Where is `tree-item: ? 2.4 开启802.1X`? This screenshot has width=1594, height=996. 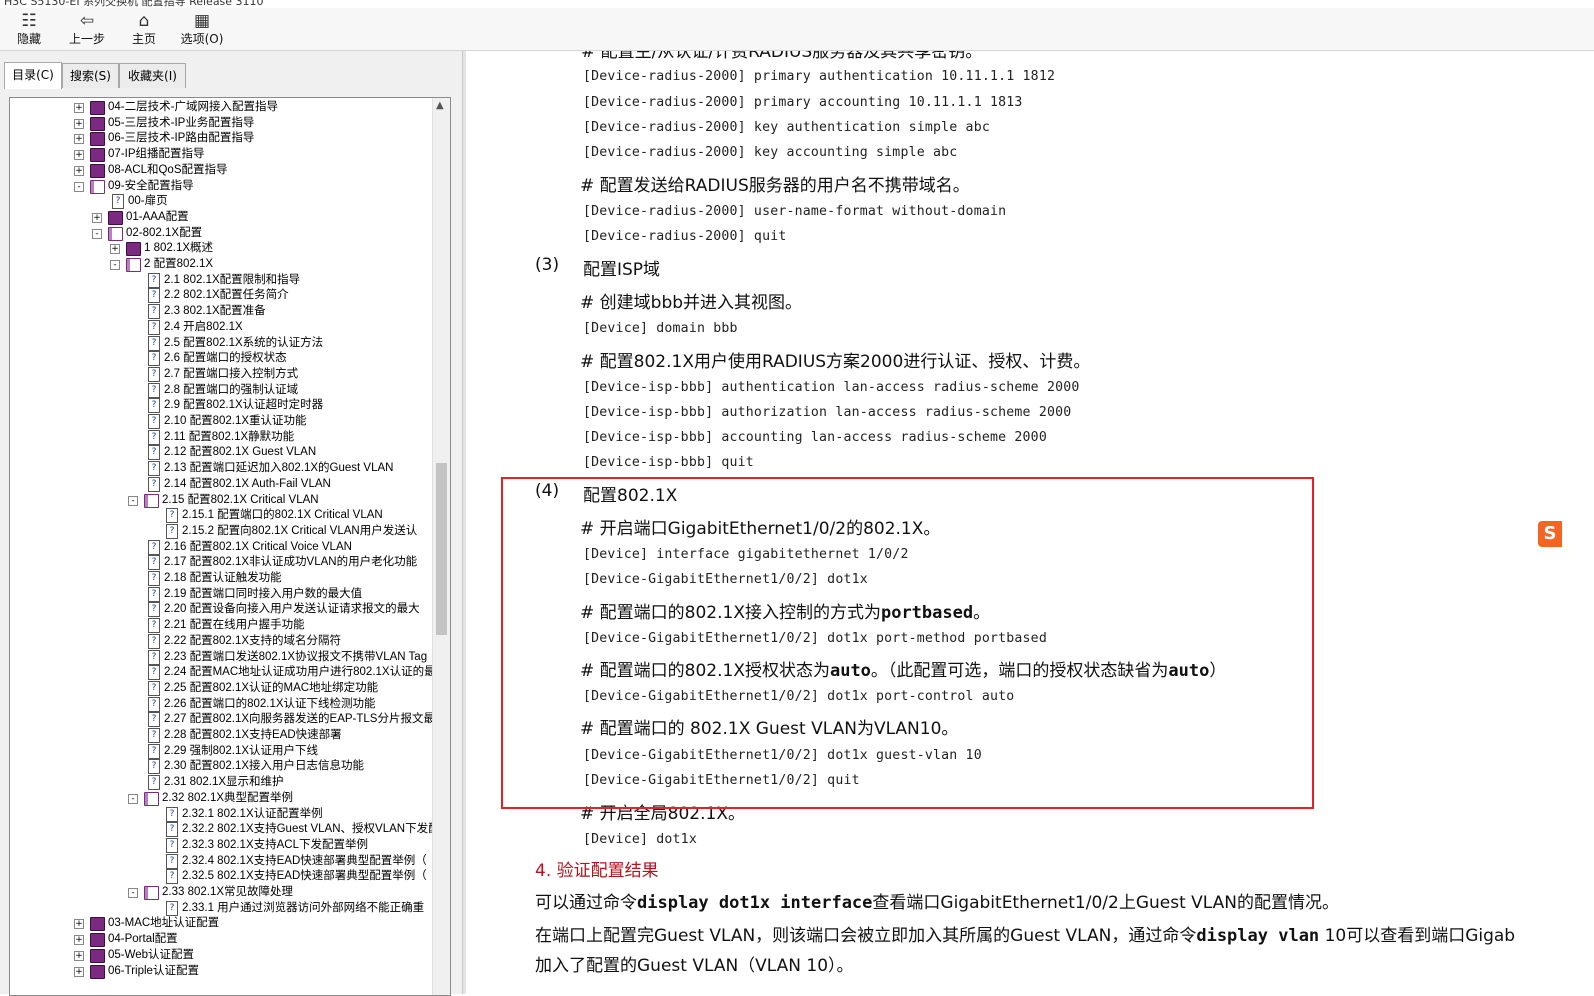 tree-item: ? 2.4 开启802.1X is located at coordinates (221, 327).